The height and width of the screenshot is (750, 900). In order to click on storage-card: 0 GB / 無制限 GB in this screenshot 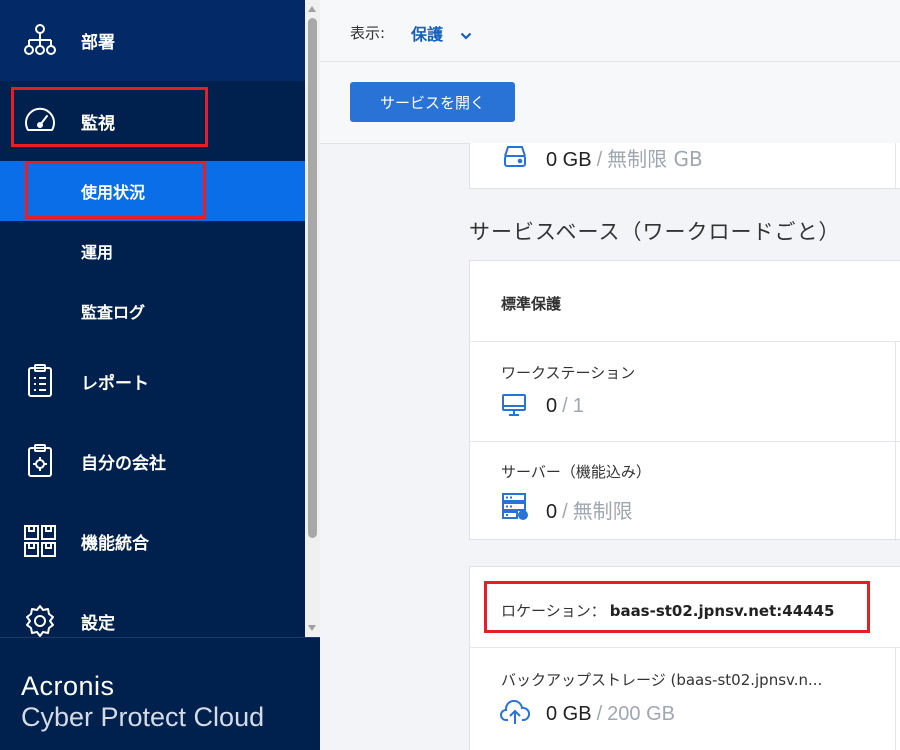, I will do `click(684, 166)`.